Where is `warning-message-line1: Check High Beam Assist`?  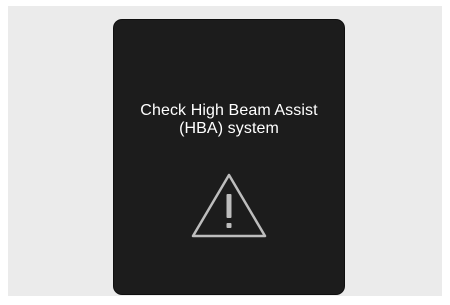 warning-message-line1: Check High Beam Assist is located at coordinates (229, 110).